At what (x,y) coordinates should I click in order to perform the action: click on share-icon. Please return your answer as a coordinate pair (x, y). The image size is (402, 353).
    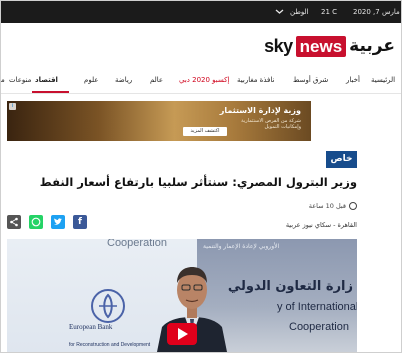
    Looking at the image, I should click on (14, 222).